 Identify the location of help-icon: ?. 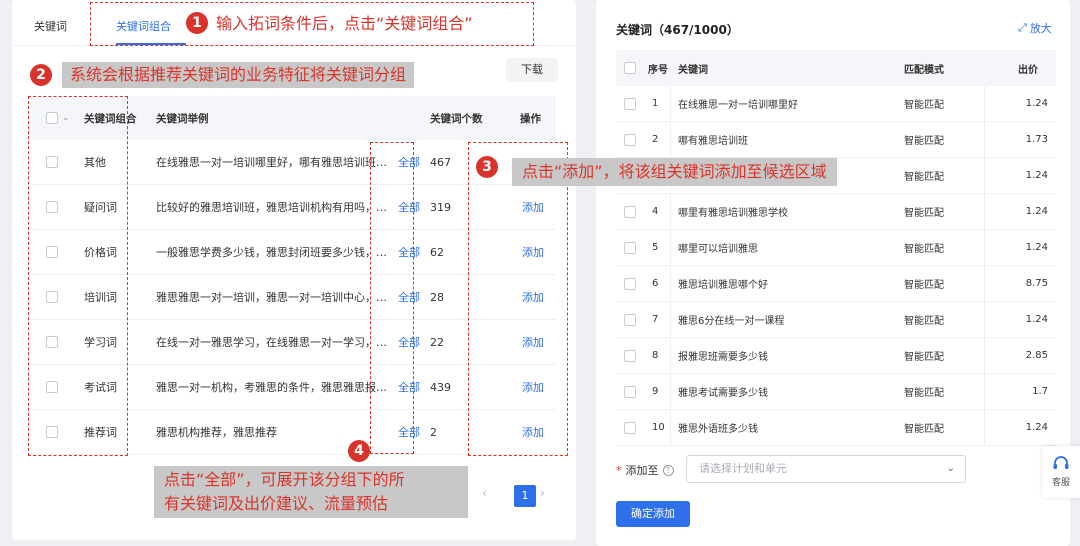
(668, 470).